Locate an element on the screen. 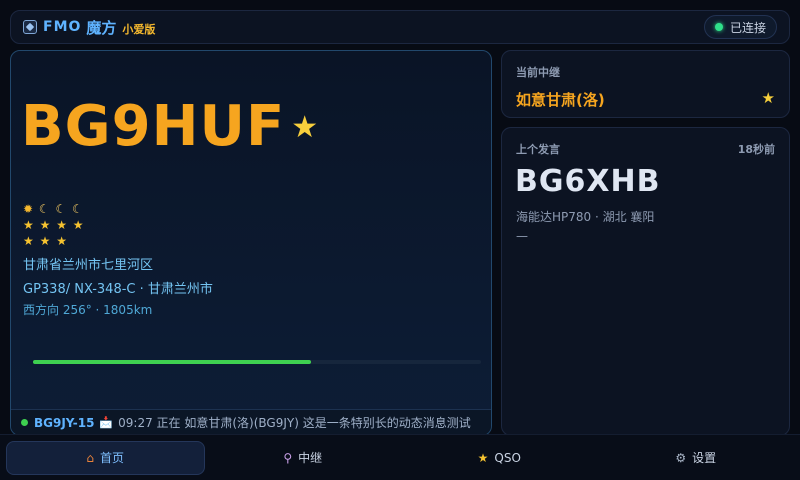 This screenshot has height=480, width=800. connection-status-label: 已连接 is located at coordinates (747, 27).